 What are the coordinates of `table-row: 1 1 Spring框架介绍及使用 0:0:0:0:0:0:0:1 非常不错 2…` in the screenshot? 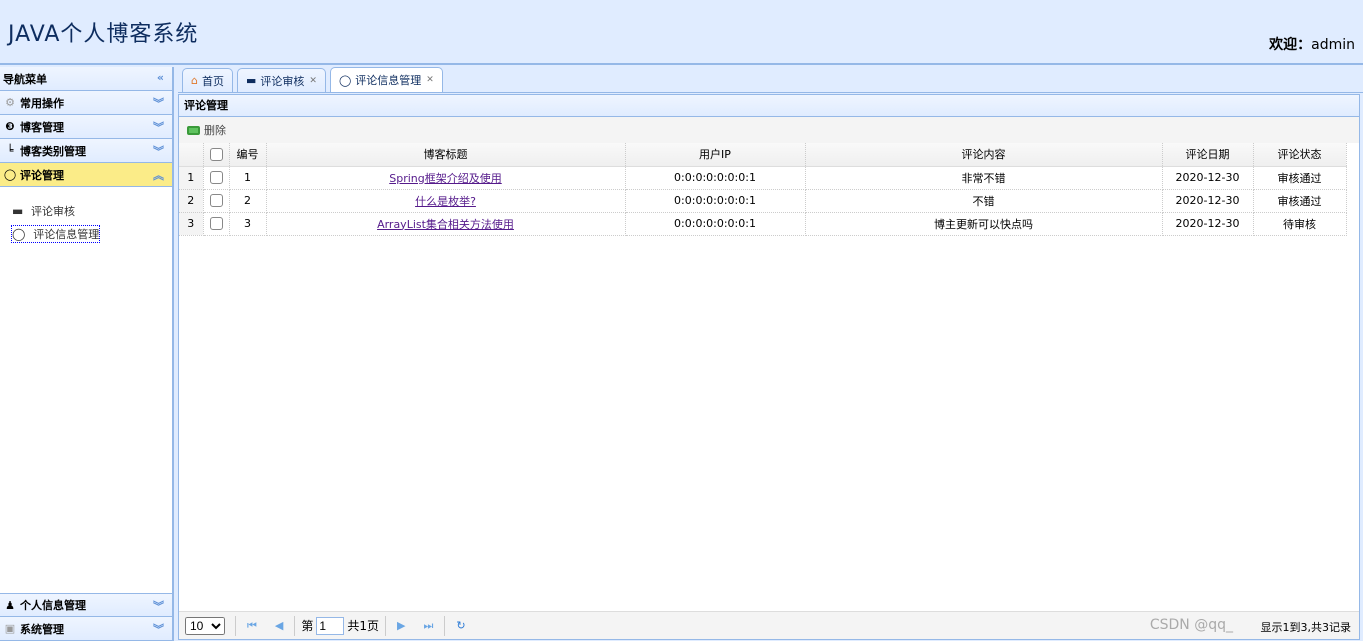 It's located at (763, 178).